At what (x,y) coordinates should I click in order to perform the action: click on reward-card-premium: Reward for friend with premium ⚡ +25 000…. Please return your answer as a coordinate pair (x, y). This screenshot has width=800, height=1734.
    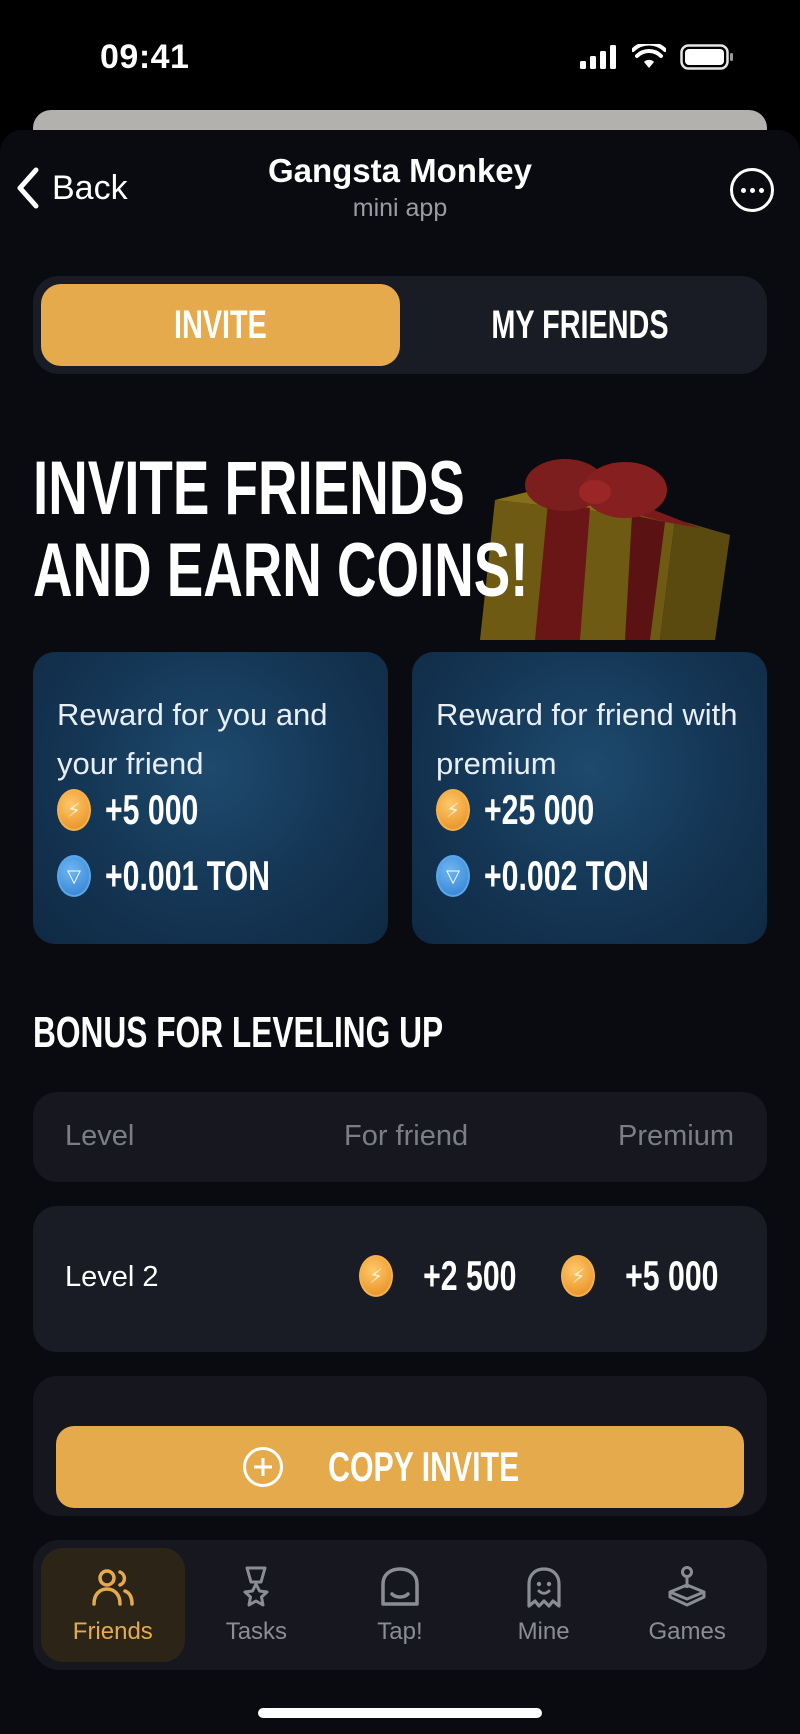
    Looking at the image, I should click on (589, 798).